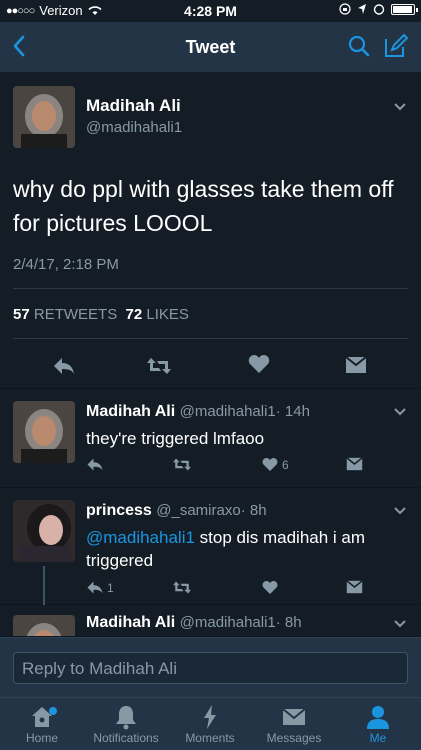 This screenshot has height=750, width=421. Describe the element at coordinates (210, 738) in the screenshot. I see `tab-label: Moments` at that location.